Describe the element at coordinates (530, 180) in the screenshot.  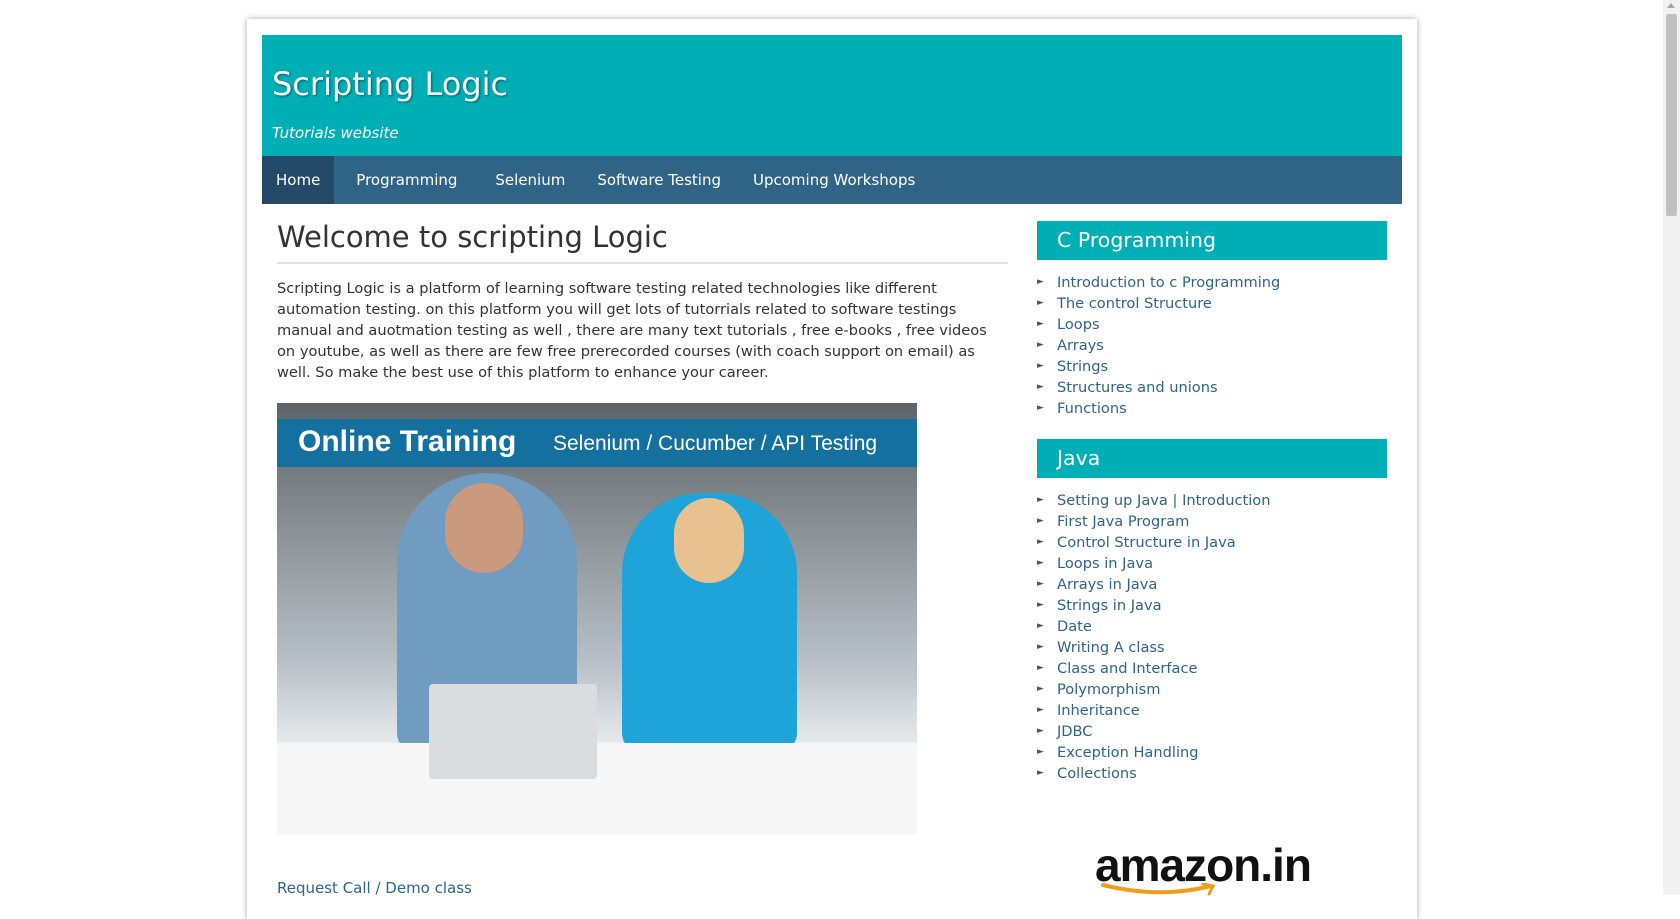
I see `nav-item-selenium: Selenium` at that location.